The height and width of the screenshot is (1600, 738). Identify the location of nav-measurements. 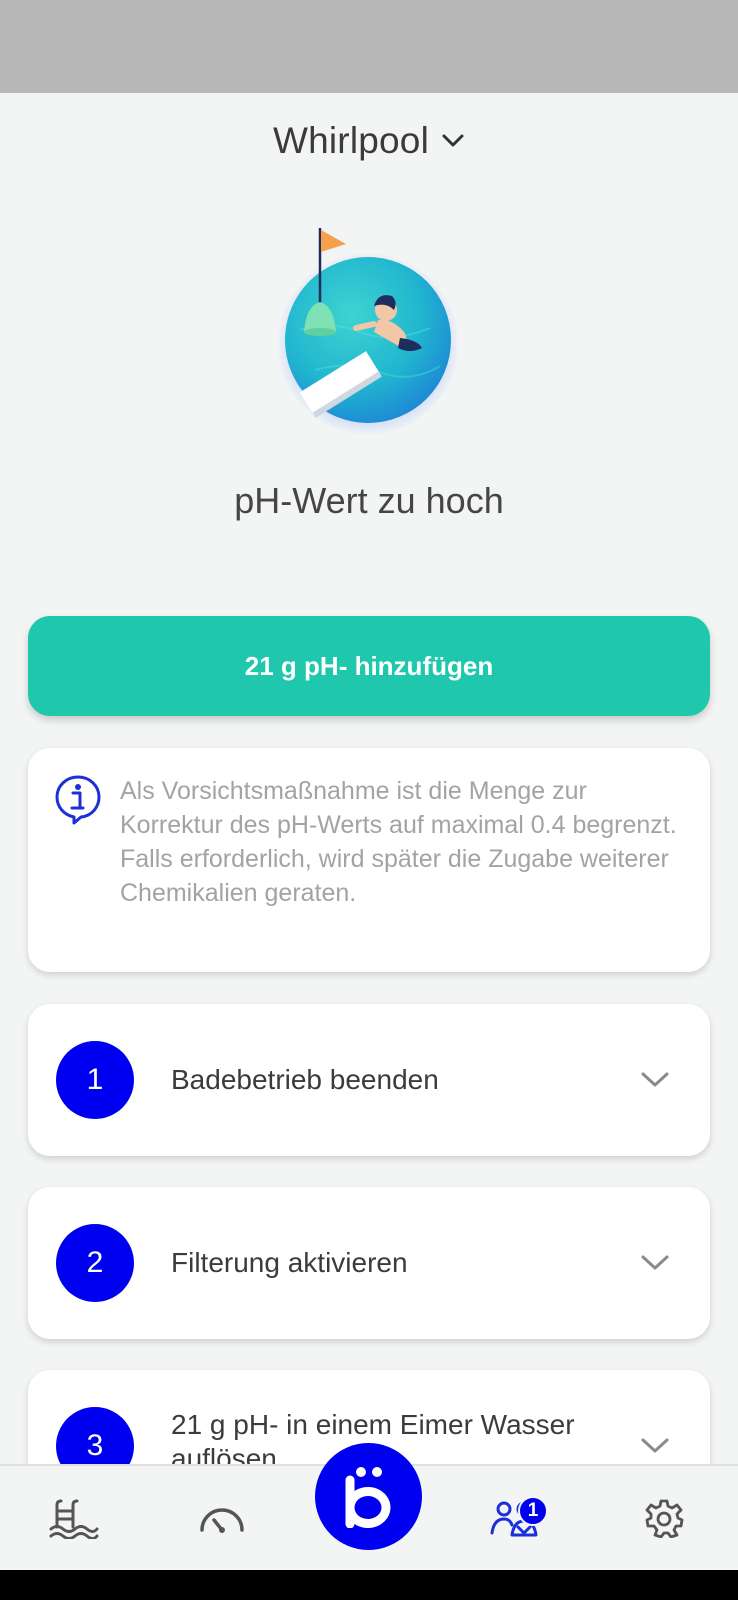
(222, 1518).